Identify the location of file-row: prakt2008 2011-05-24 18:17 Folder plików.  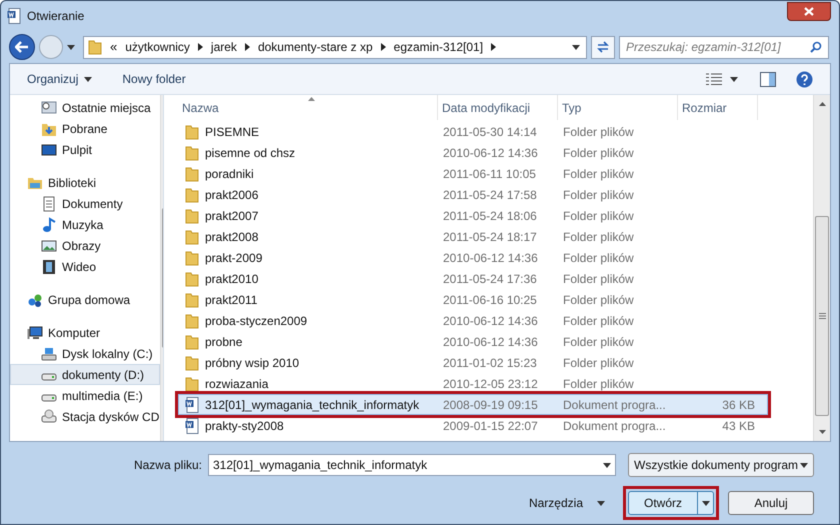
(473, 236).